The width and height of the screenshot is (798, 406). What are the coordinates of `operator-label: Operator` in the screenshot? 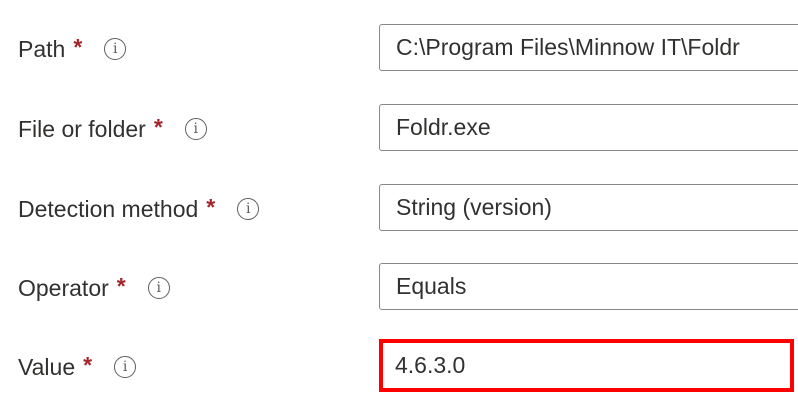 It's located at (63, 287).